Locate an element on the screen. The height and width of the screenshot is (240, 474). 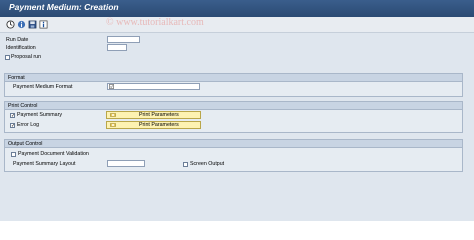
print-control-group-title: Print Control is located at coordinates (23, 106).